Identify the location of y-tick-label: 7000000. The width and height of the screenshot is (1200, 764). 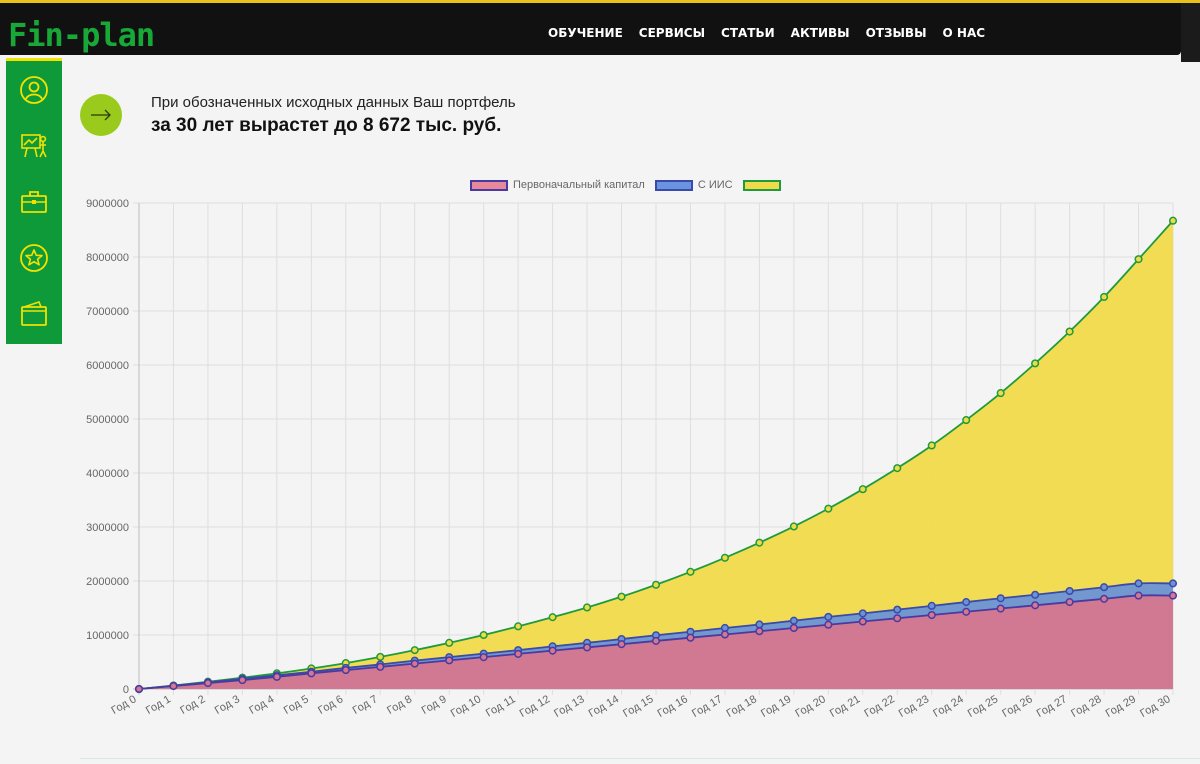
(107, 312).